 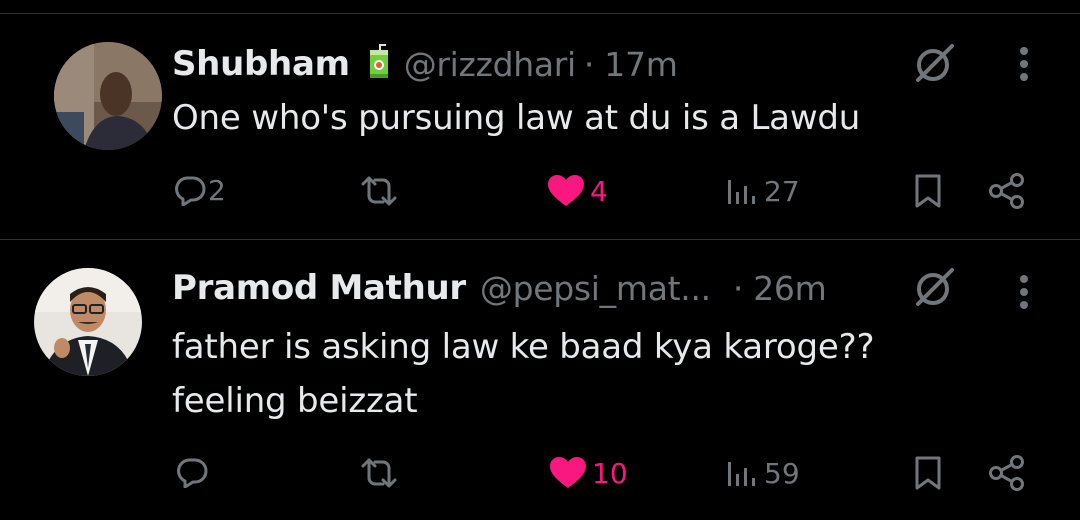 I want to click on tweet-text-line: One who's pursuing law at du is a Lawdu, so click(x=516, y=118).